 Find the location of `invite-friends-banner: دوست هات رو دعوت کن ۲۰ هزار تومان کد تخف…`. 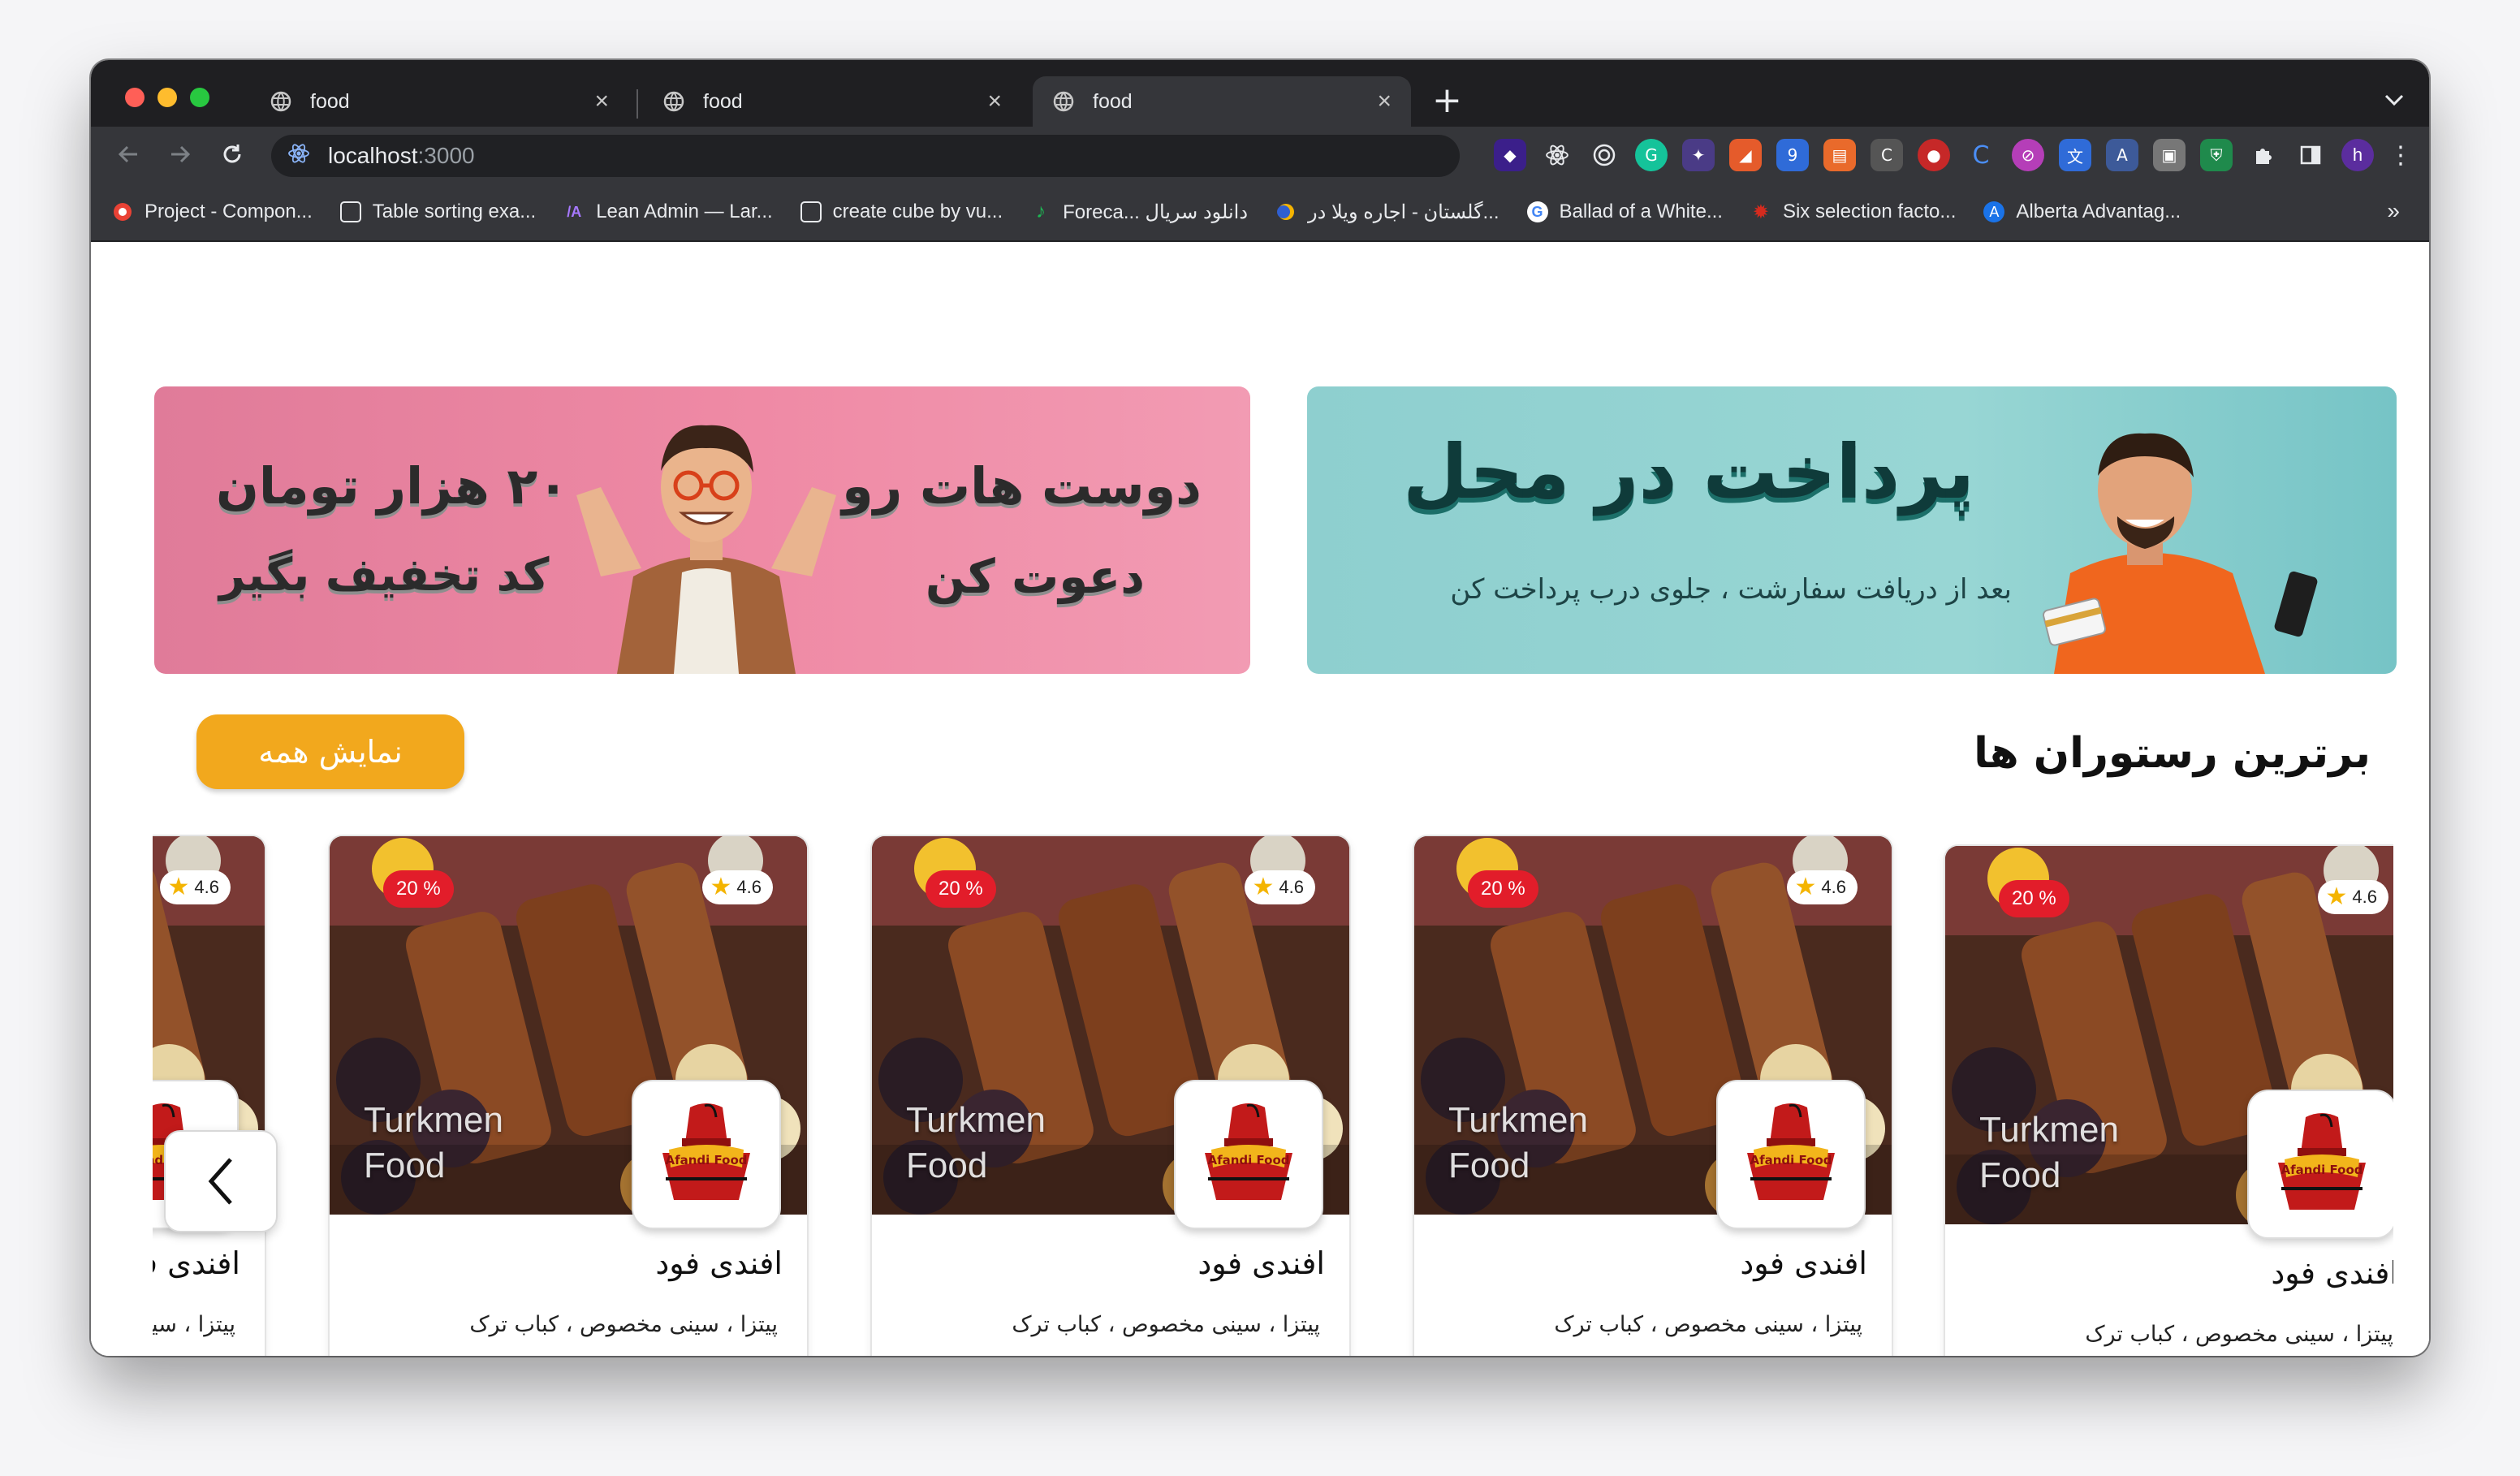

invite-friends-banner: دوست هات رو دعوت کن ۲۰ هزار تومان کد تخف… is located at coordinates (702, 530).